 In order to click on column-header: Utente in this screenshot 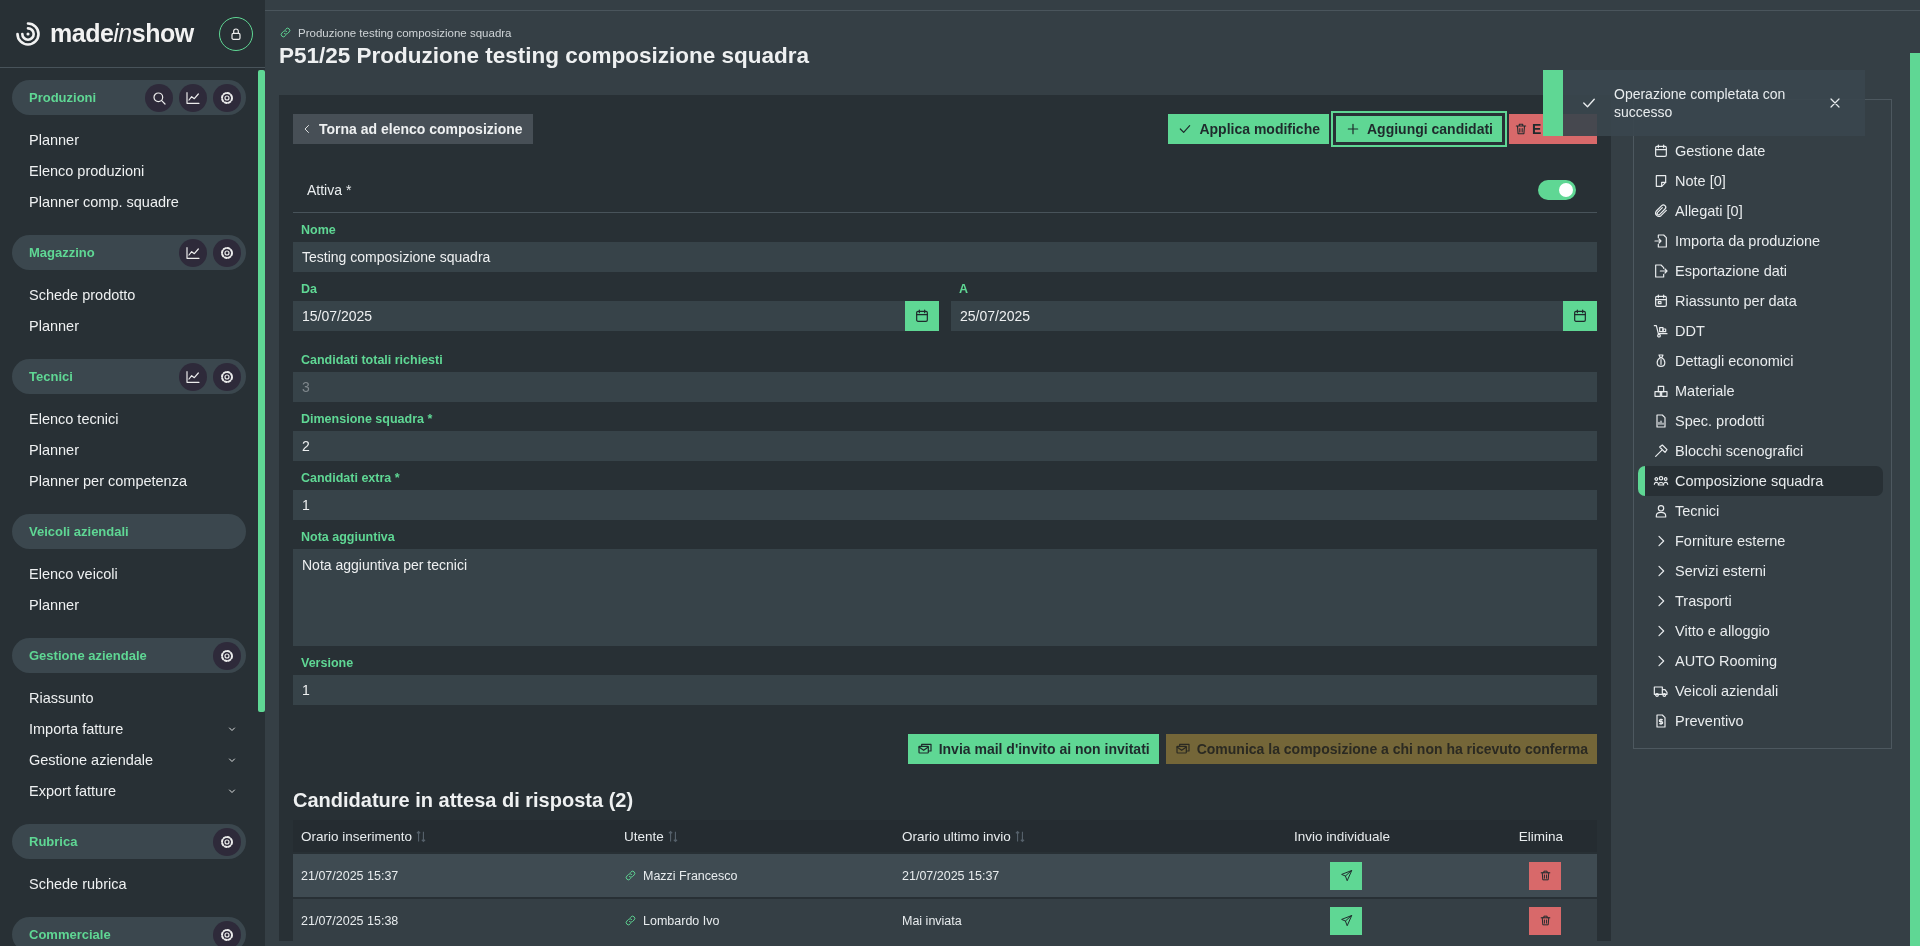, I will do `click(644, 836)`.